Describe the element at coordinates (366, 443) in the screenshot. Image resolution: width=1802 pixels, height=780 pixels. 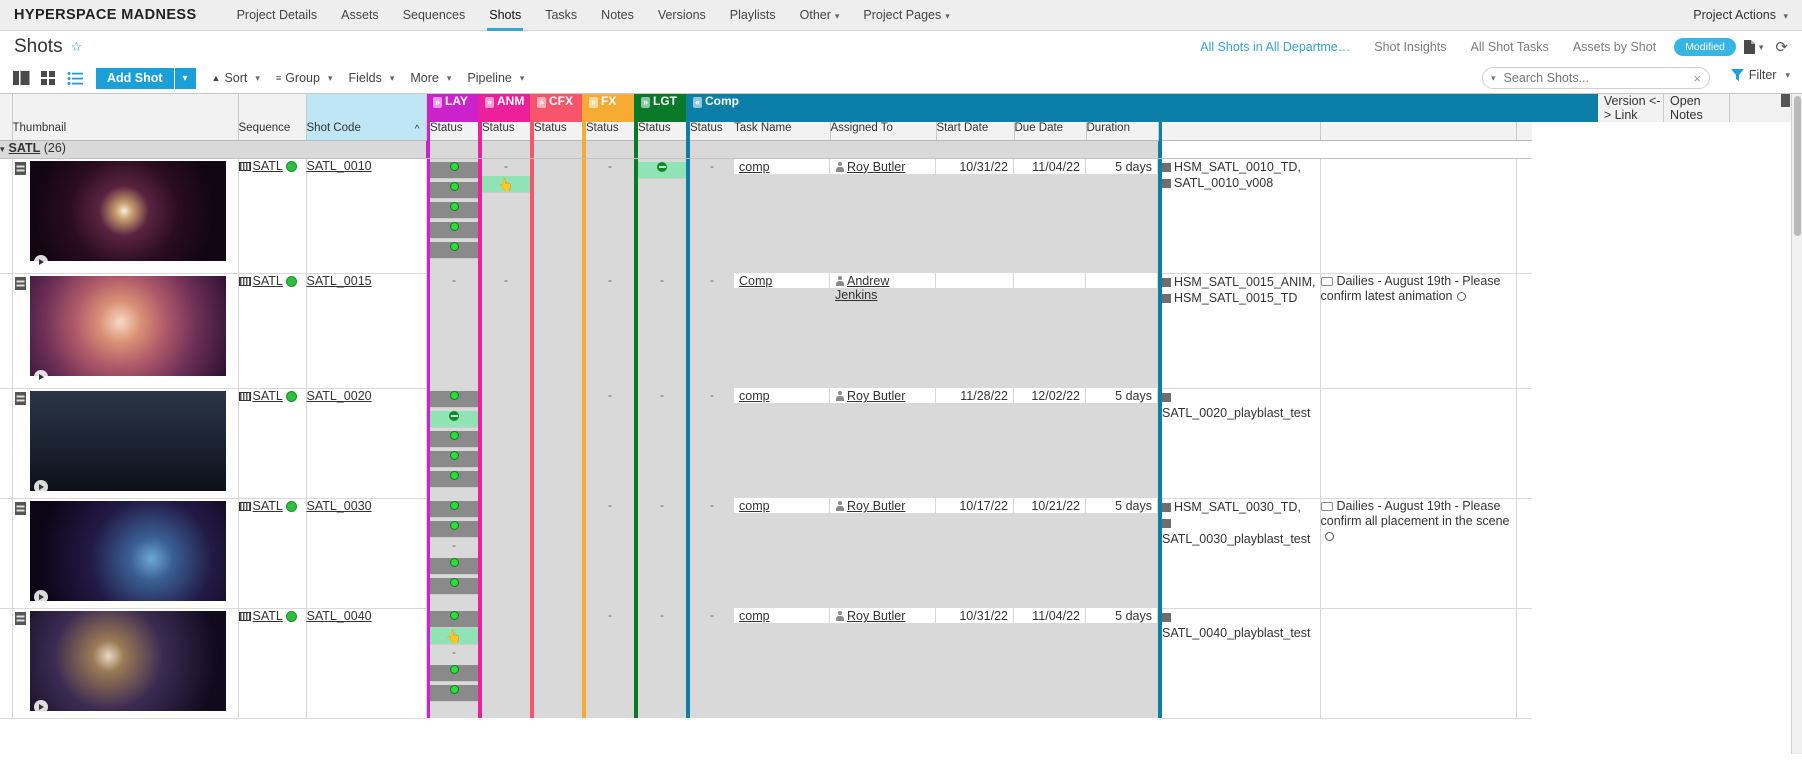
I see `shot-code-cell: SATL_0020` at that location.